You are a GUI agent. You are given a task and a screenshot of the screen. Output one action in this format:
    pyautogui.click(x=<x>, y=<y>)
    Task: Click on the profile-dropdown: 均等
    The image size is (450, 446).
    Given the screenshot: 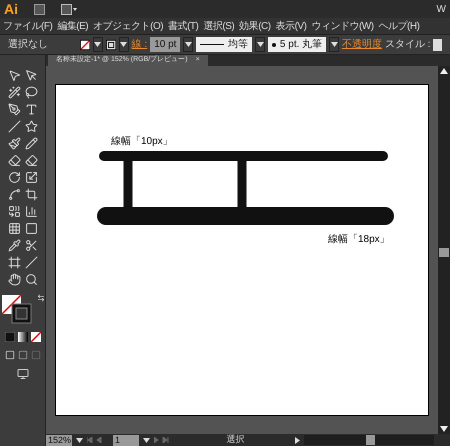 What is the action you would take?
    pyautogui.click(x=224, y=44)
    